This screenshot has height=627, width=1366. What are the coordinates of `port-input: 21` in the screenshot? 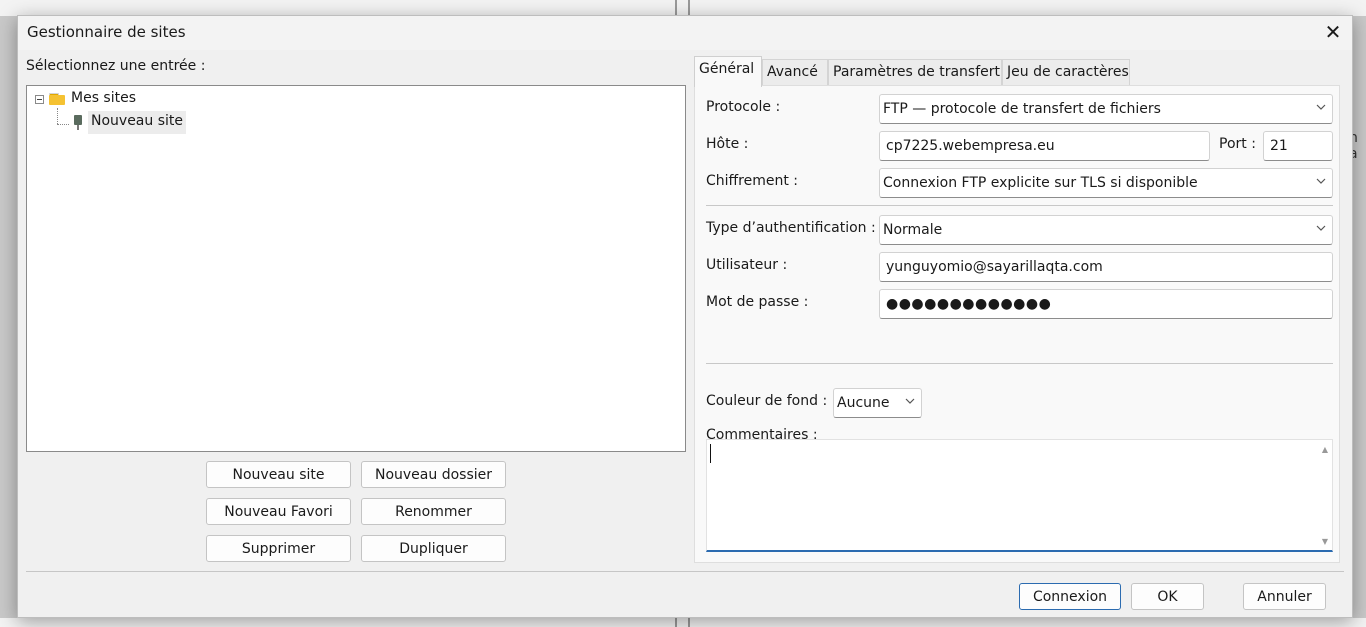 It's located at (1298, 146).